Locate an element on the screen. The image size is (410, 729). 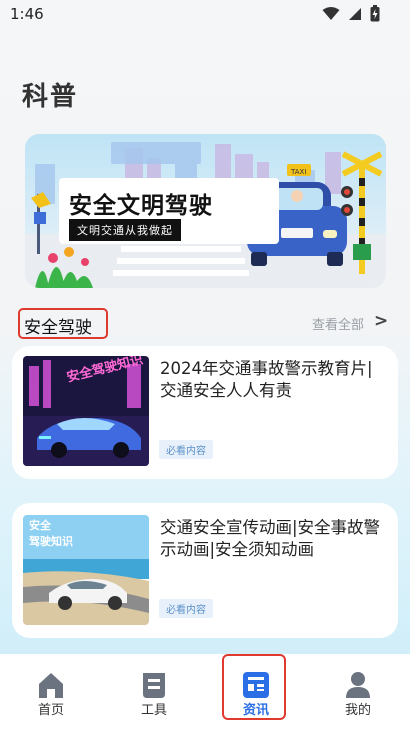
tools-icon is located at coordinates (154, 685).